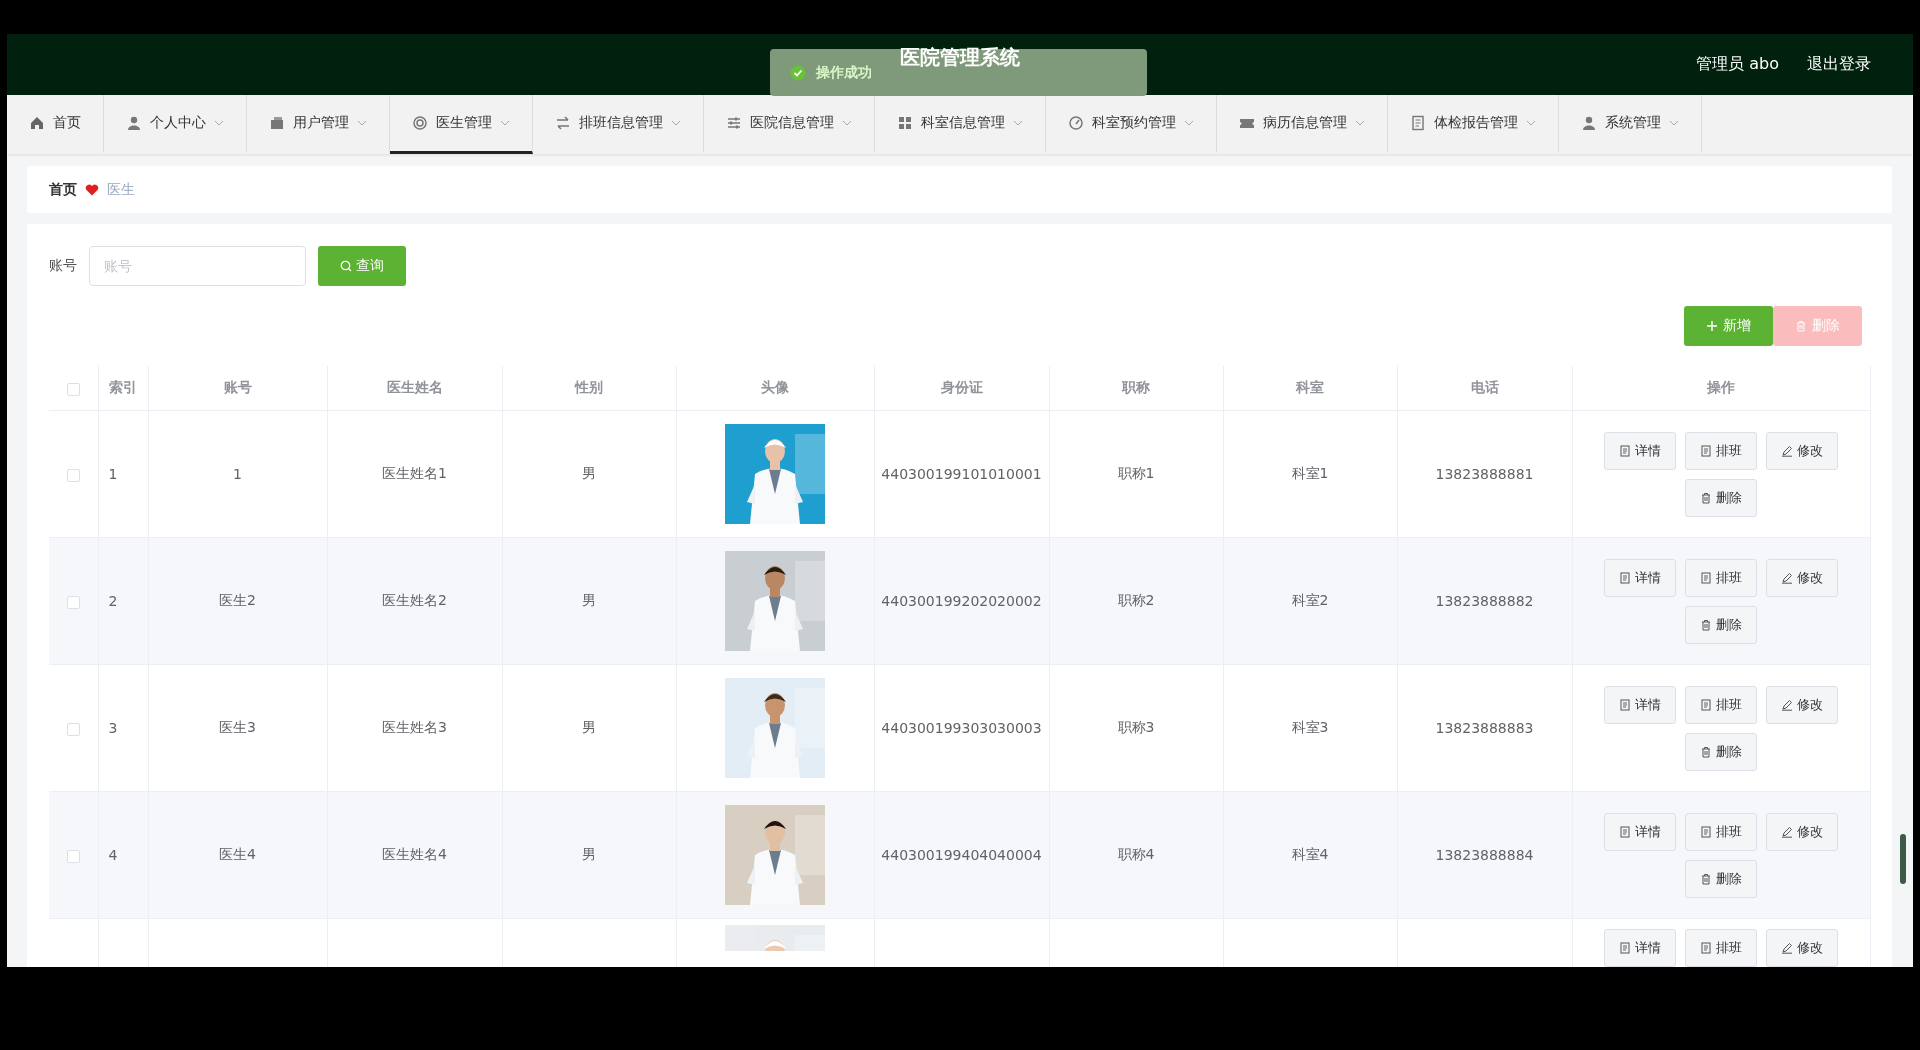 The width and height of the screenshot is (1920, 1050). Describe the element at coordinates (734, 123) in the screenshot. I see `sliders-icon` at that location.